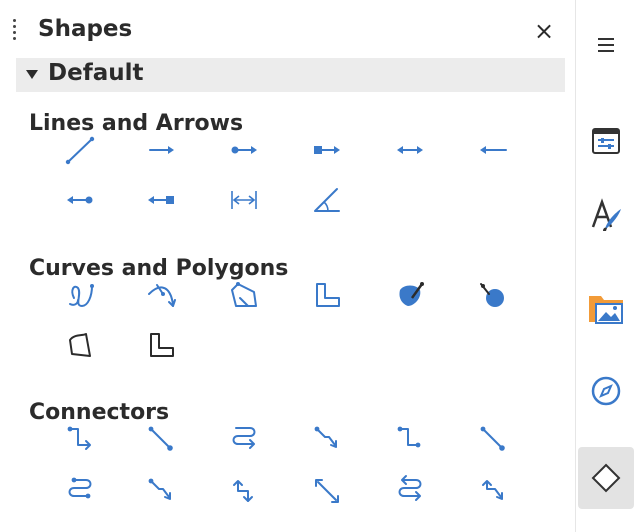 The image size is (641, 532). What do you see at coordinates (290, 75) in the screenshot?
I see `section-default-header: Default` at bounding box center [290, 75].